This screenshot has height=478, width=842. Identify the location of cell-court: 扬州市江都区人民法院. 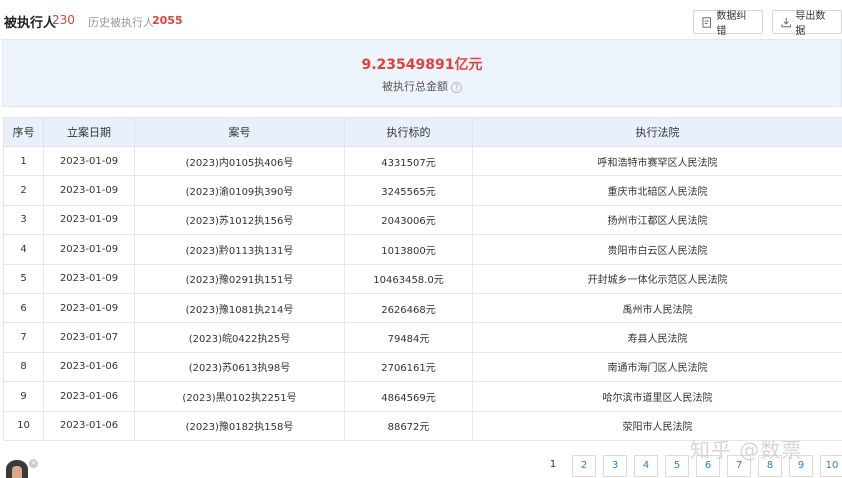
(657, 220).